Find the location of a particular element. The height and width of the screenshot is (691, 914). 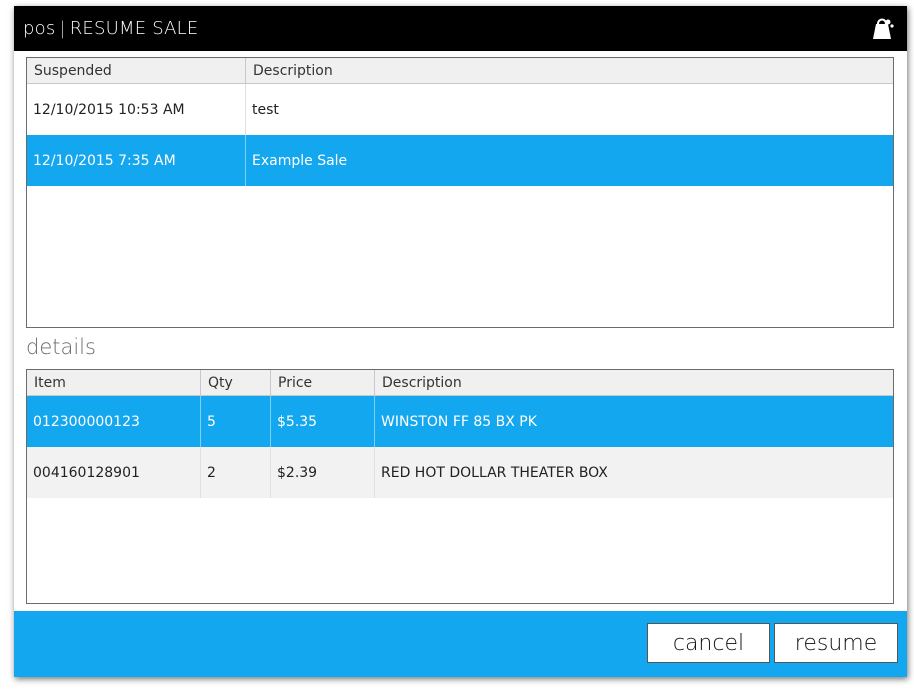

description-cell: Example Sale is located at coordinates (300, 160).